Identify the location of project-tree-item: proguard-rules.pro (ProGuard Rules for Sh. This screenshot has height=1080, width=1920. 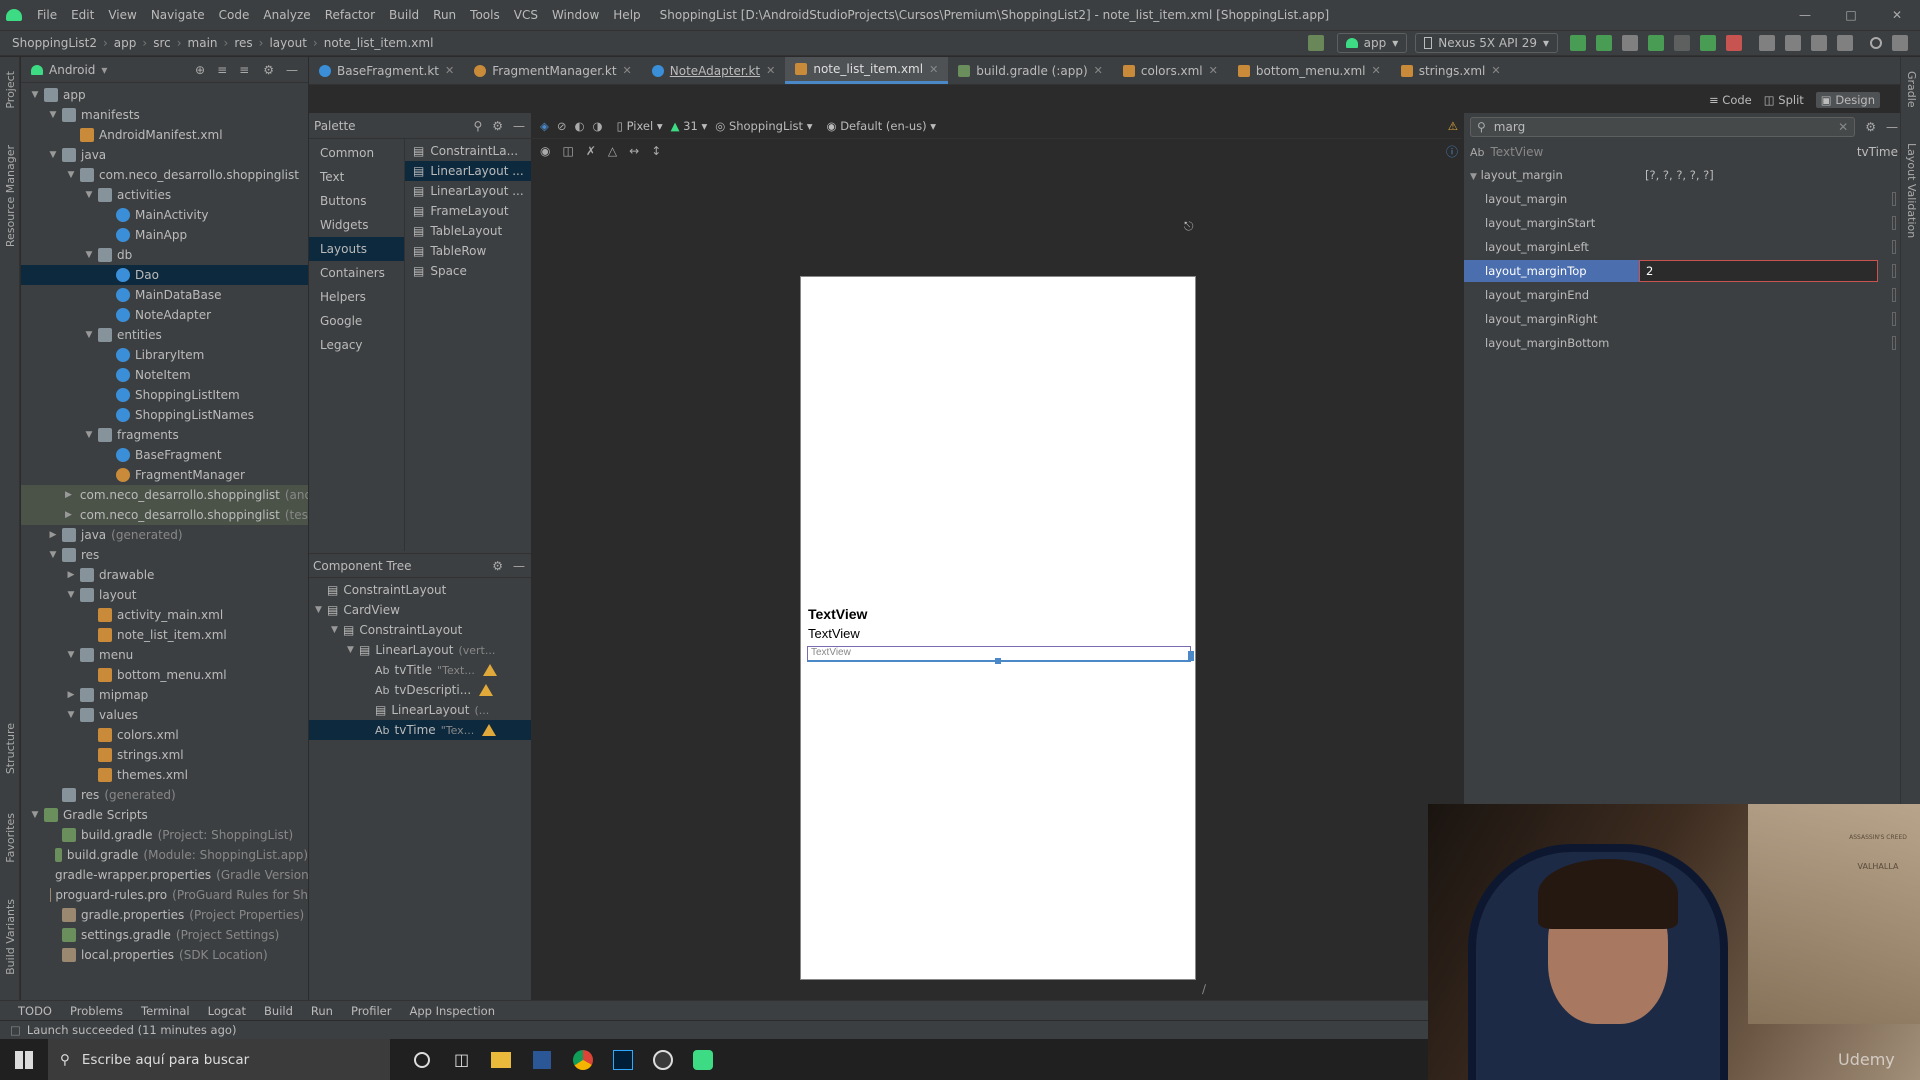
(164, 895).